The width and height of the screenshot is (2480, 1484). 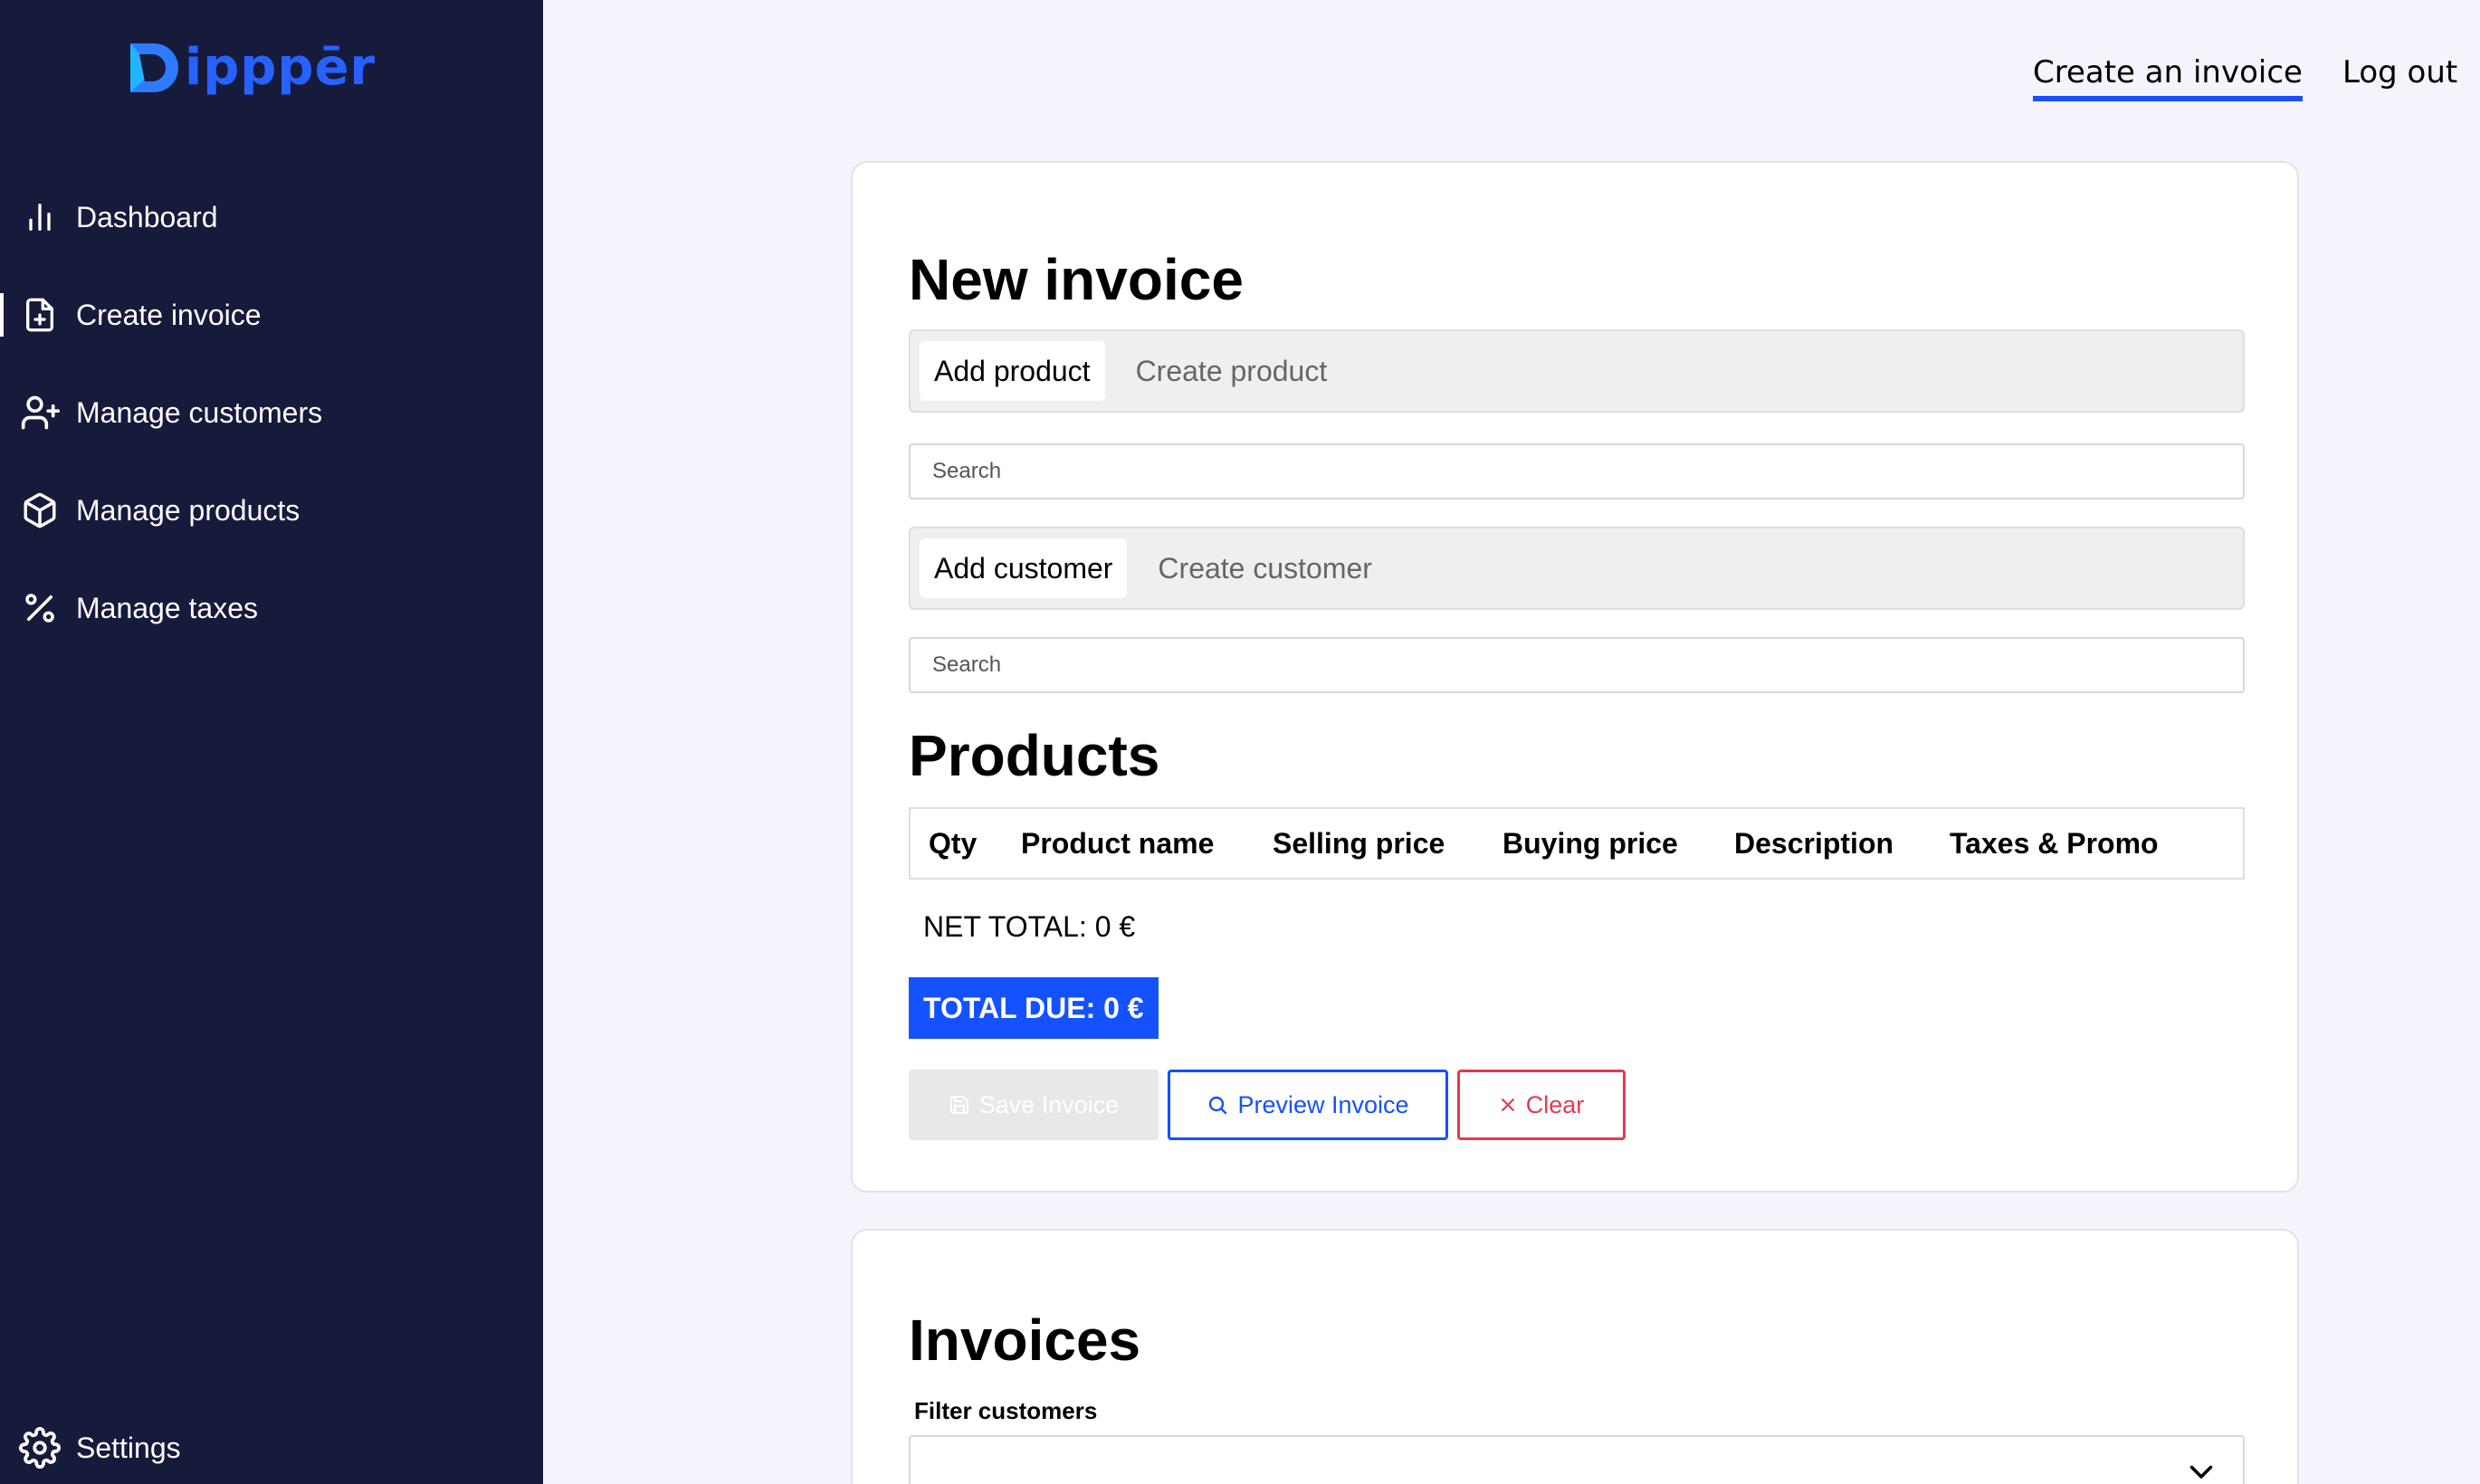 What do you see at coordinates (958, 1105) in the screenshot?
I see `save-icon` at bounding box center [958, 1105].